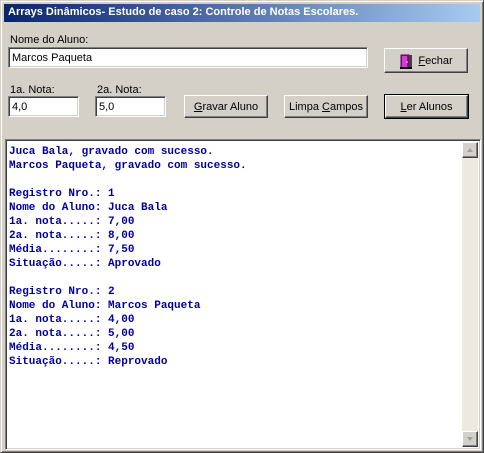  Describe the element at coordinates (72, 320) in the screenshot. I see `output-line: 1a. nota.....: 4,00` at that location.